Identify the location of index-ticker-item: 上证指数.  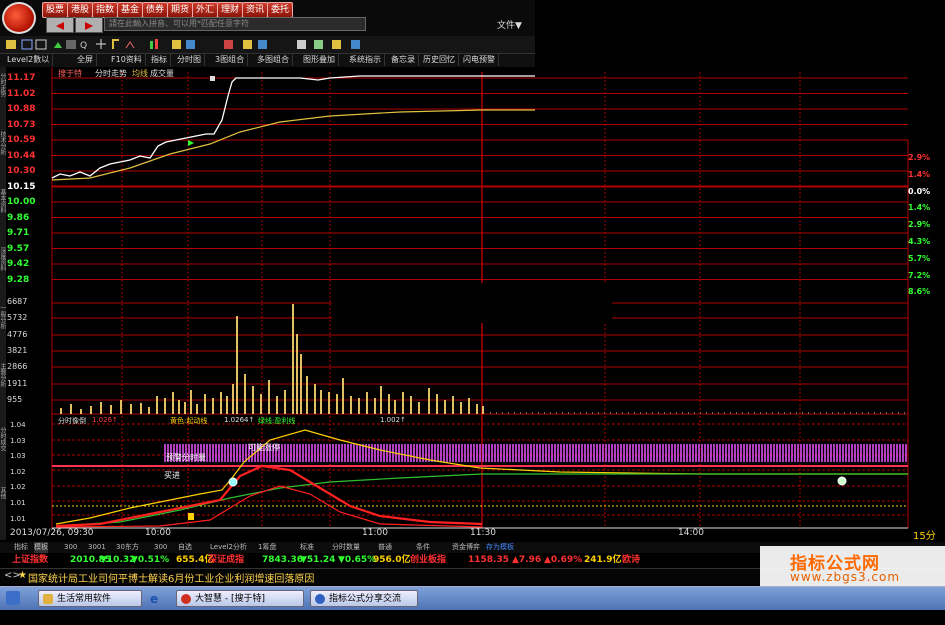
(30, 560).